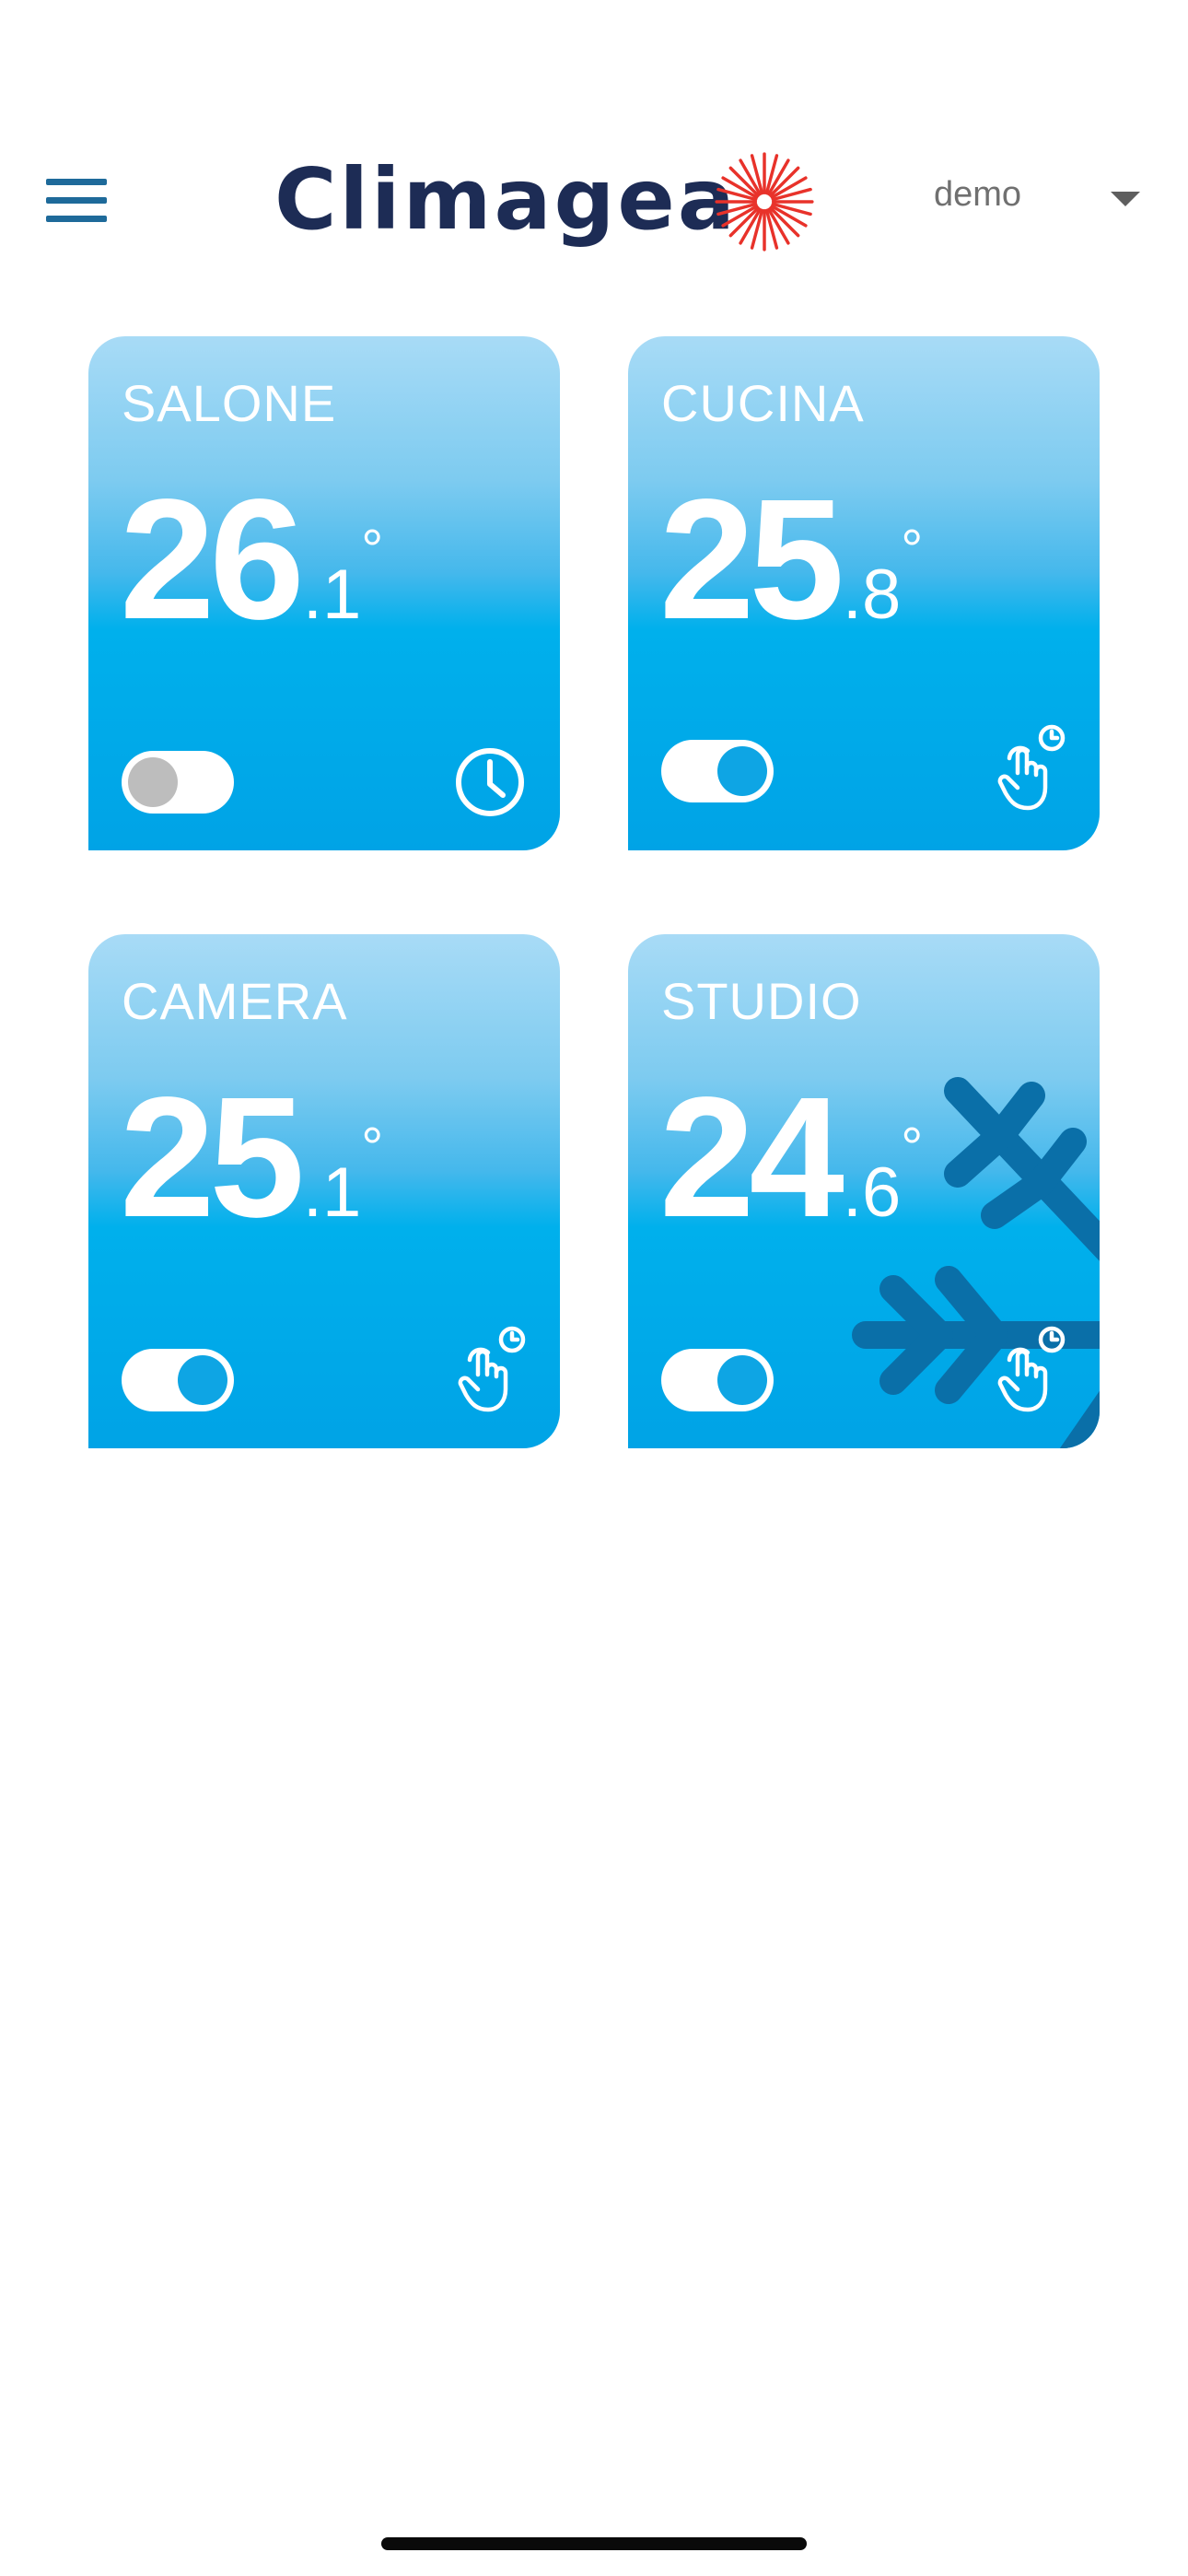 This screenshot has width=1188, height=2576. Describe the element at coordinates (490, 778) in the screenshot. I see `clock-schedule-icon` at that location.